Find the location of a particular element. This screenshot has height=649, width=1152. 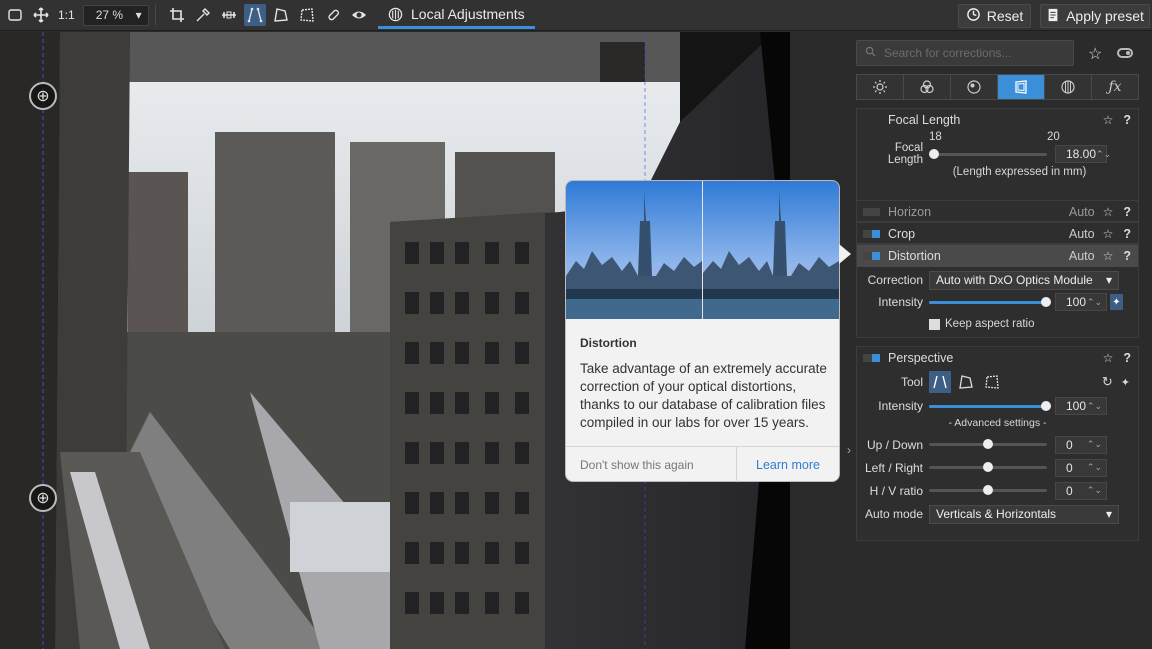

correction-select: Auto with DxO Optics Module ▾ is located at coordinates (1024, 280).